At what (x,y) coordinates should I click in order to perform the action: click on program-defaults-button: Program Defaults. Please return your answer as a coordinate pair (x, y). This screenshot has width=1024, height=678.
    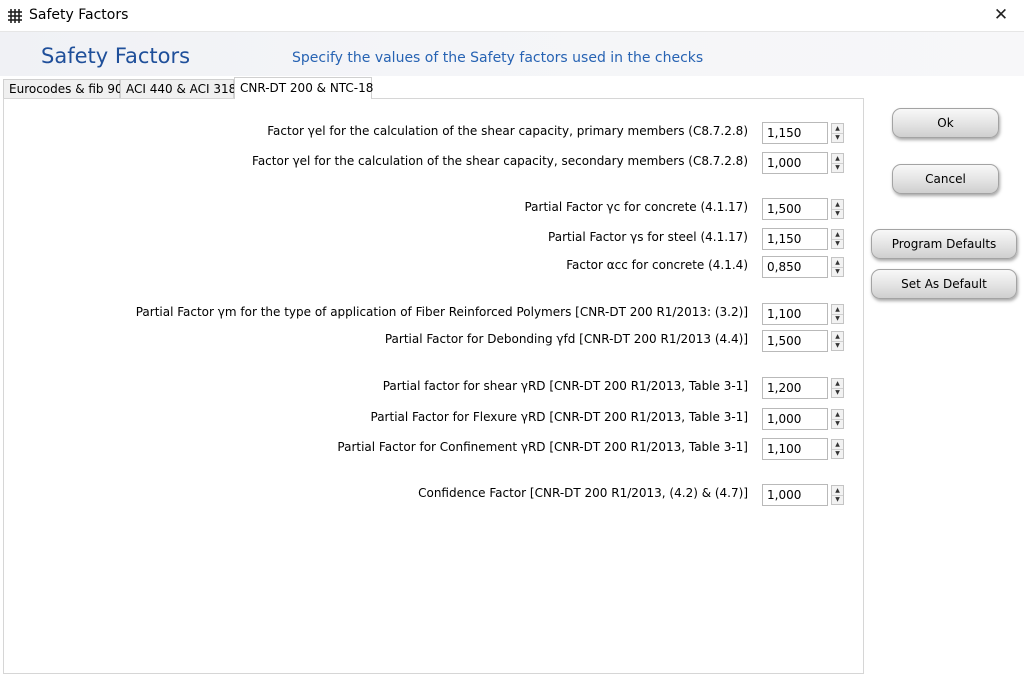
    Looking at the image, I should click on (944, 244).